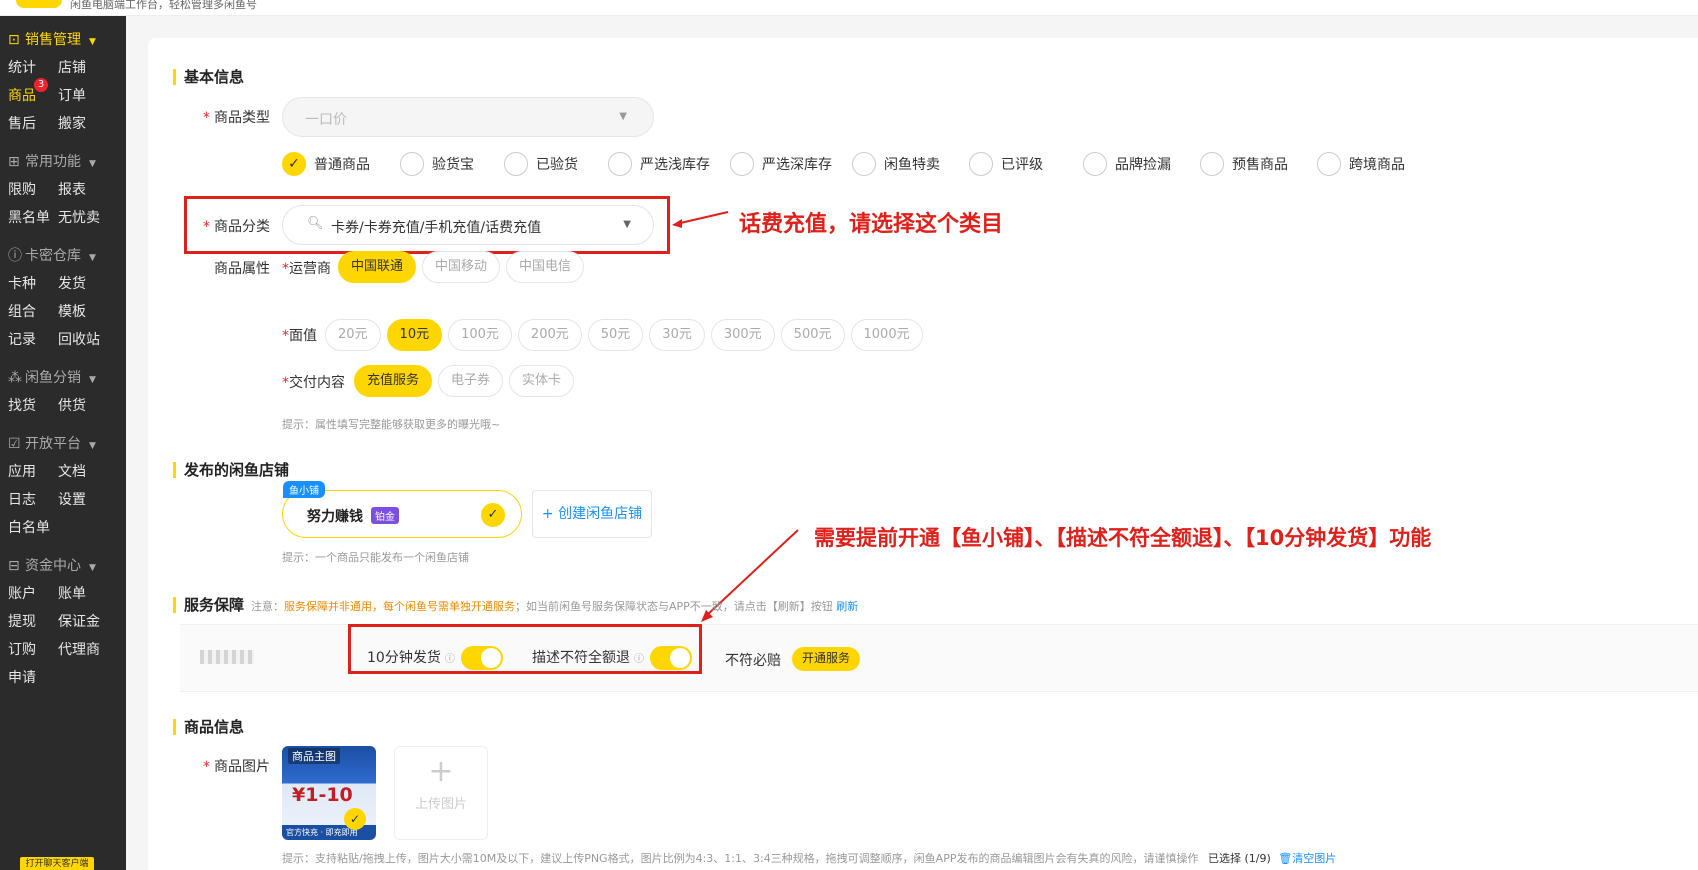 The height and width of the screenshot is (870, 1698). What do you see at coordinates (22, 593) in the screenshot?
I see `sidebar-item-account: 账户` at bounding box center [22, 593].